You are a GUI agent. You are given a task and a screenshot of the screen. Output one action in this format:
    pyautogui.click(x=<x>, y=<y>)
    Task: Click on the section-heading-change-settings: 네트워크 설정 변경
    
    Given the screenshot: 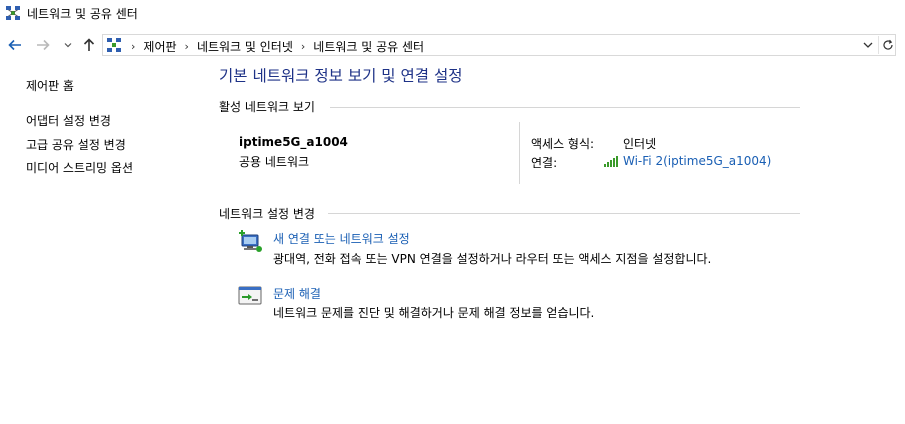 What is the action you would take?
    pyautogui.click(x=267, y=214)
    